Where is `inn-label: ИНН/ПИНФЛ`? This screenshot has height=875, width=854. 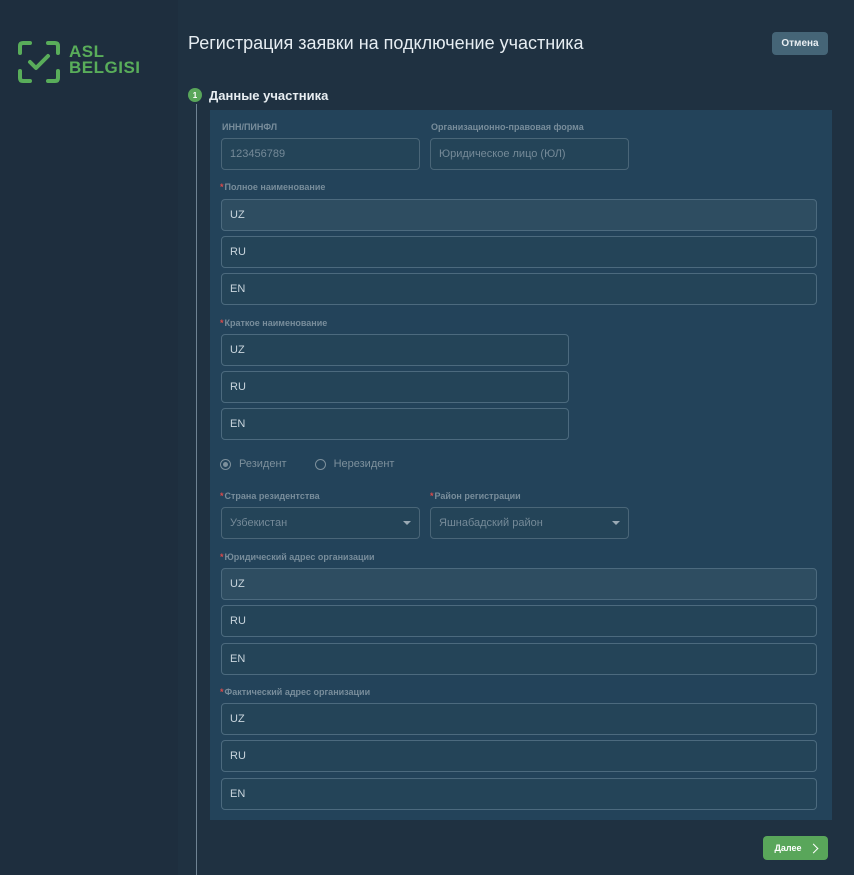 inn-label: ИНН/ПИНФЛ is located at coordinates (250, 127).